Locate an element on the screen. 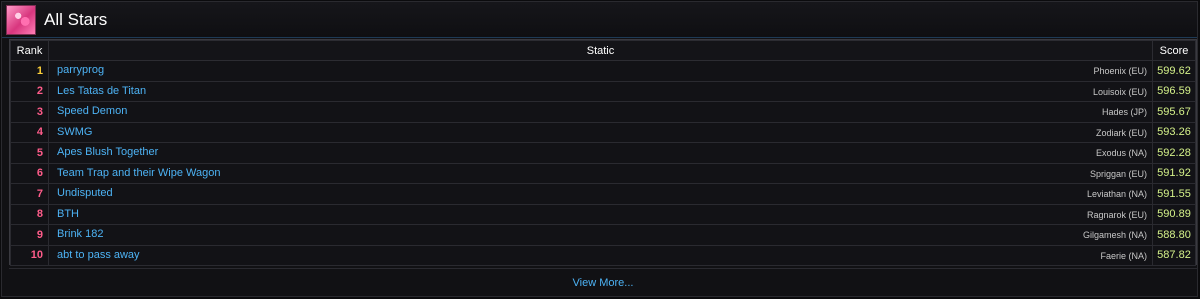 The height and width of the screenshot is (299, 1200). column-header-score: Score is located at coordinates (1174, 50).